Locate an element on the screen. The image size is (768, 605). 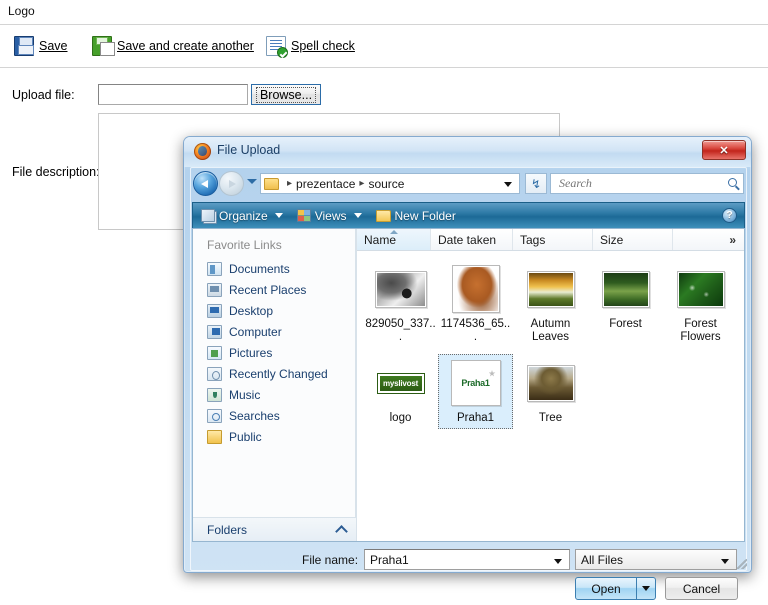
recently-changed-icon is located at coordinates (214, 373).